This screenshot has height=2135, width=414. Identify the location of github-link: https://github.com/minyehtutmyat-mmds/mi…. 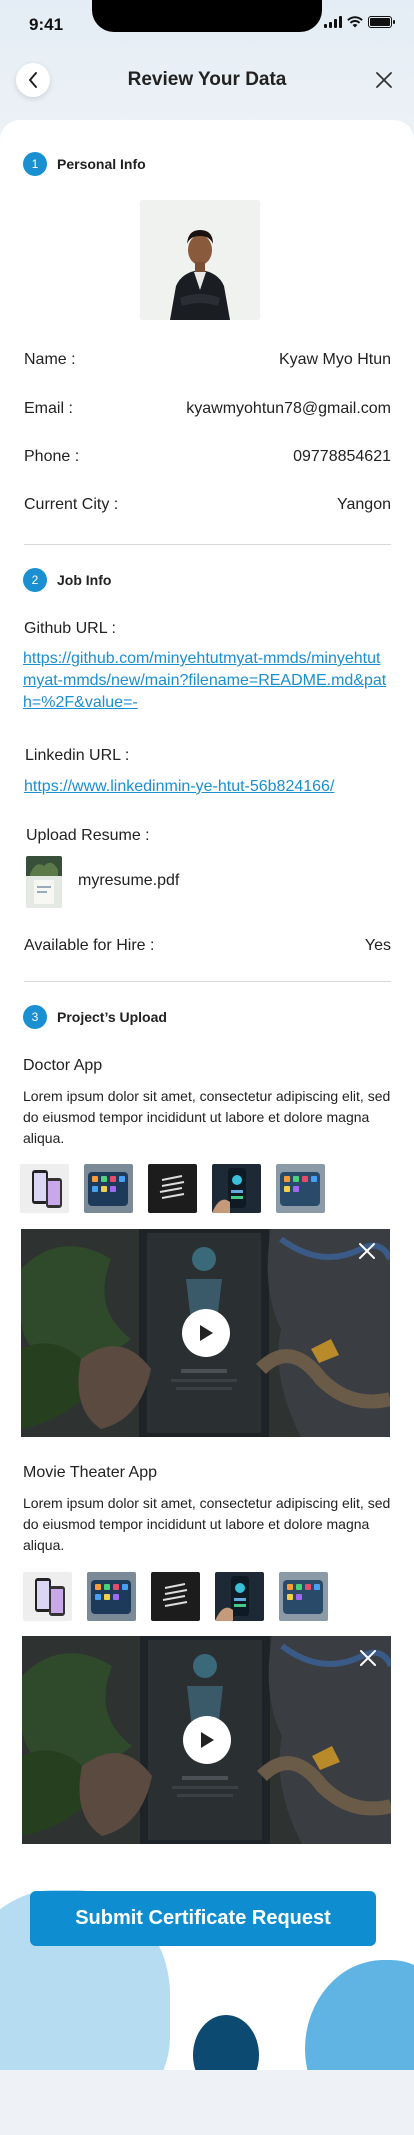
(208, 681).